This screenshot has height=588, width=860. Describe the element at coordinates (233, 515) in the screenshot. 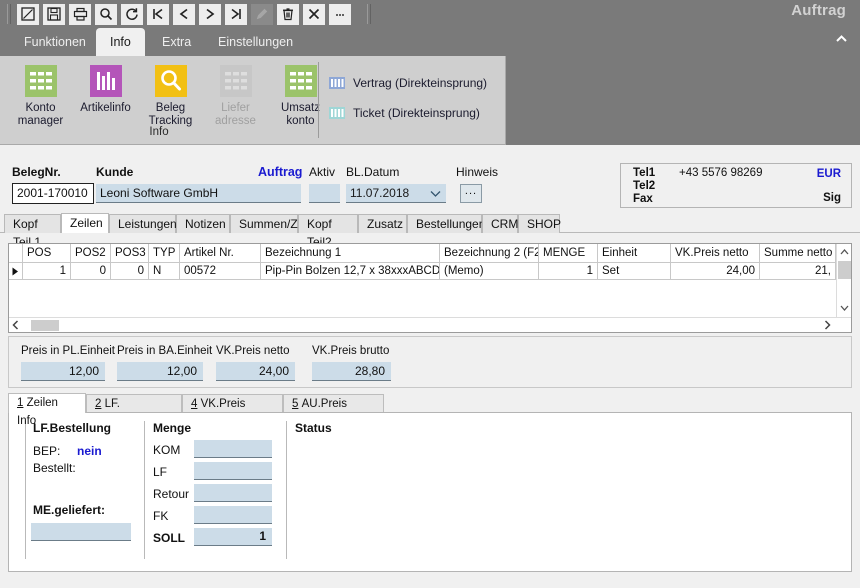

I see `fk-input` at that location.